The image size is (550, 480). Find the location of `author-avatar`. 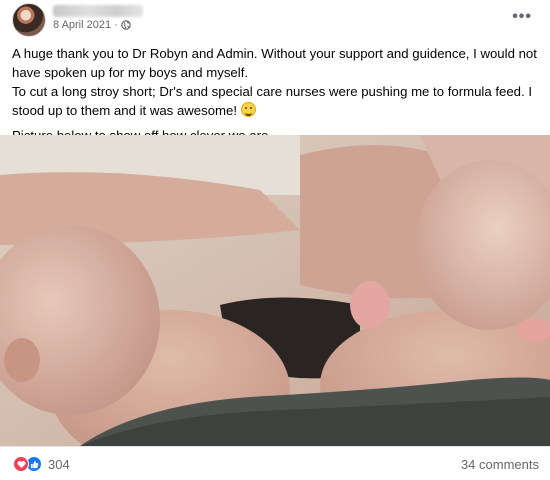

author-avatar is located at coordinates (29, 20).